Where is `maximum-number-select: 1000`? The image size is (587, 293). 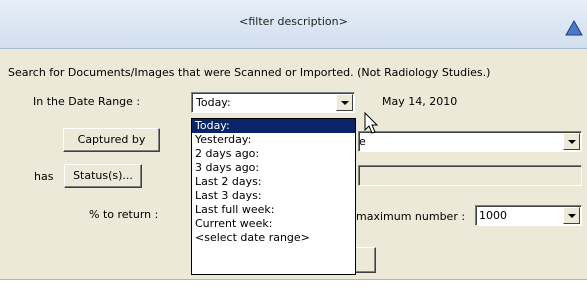
maximum-number-select: 1000 is located at coordinates (528, 215).